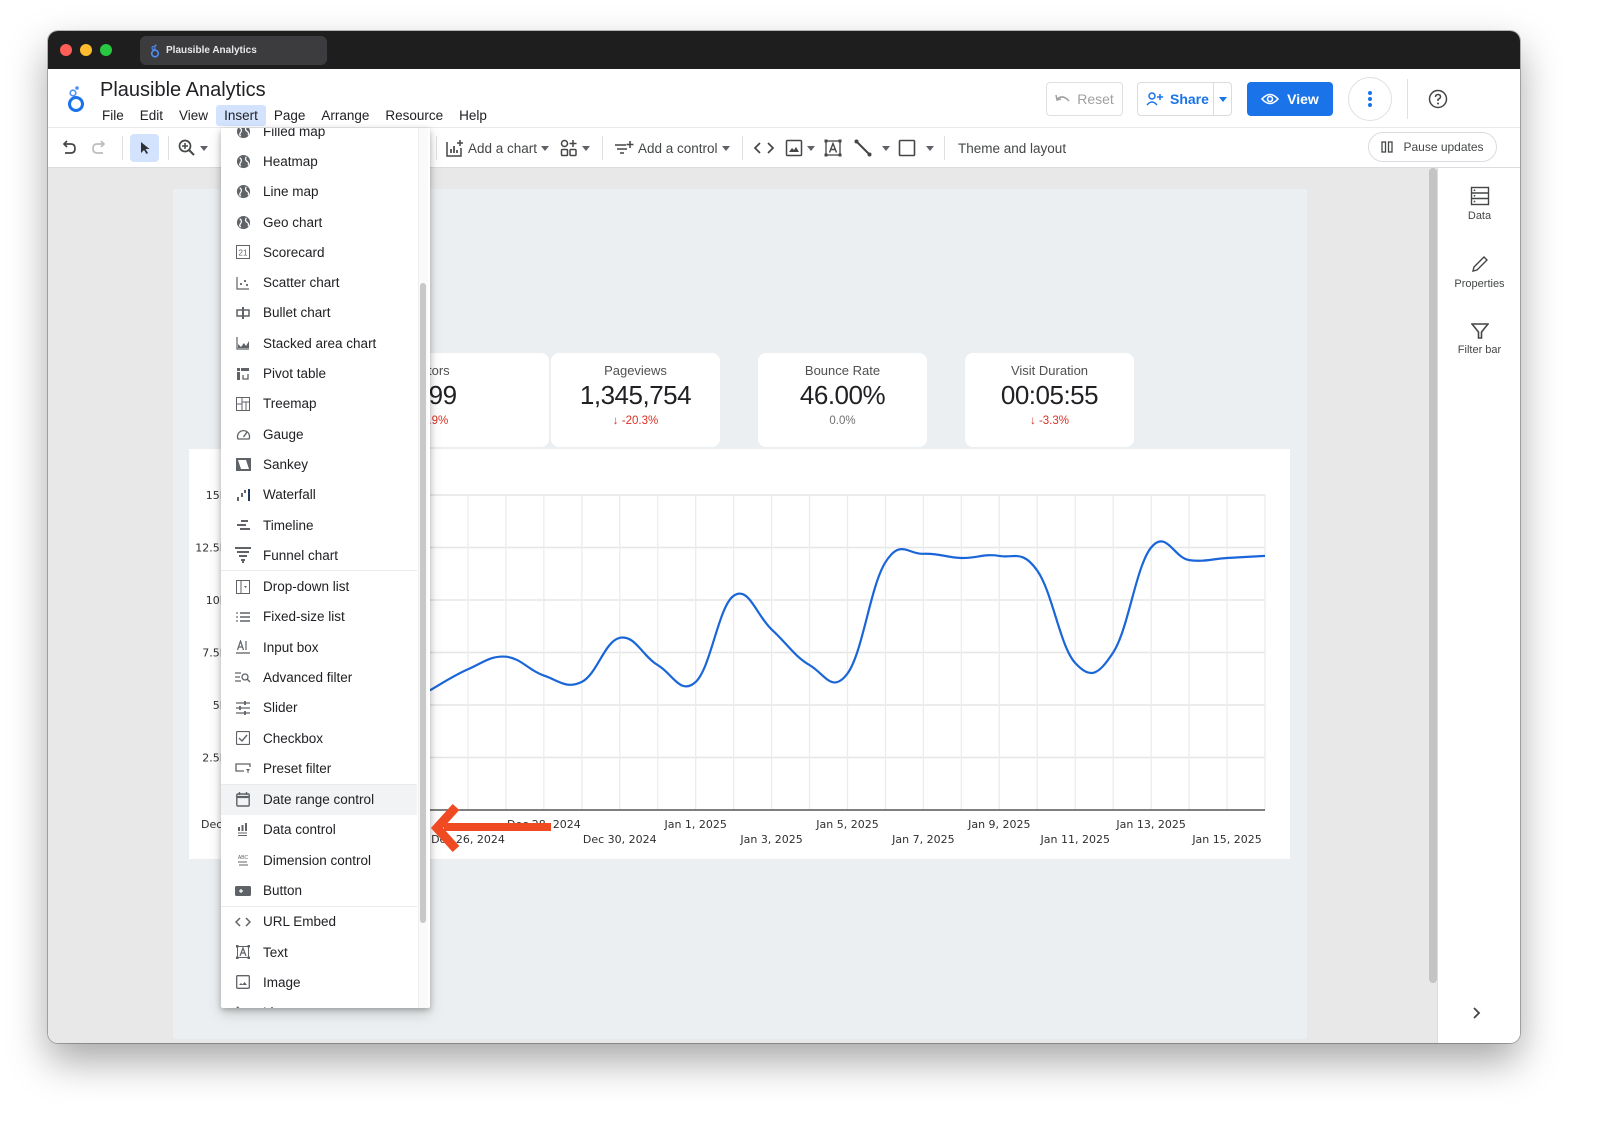  Describe the element at coordinates (319, 952) in the screenshot. I see `menu-item-text: Text` at that location.